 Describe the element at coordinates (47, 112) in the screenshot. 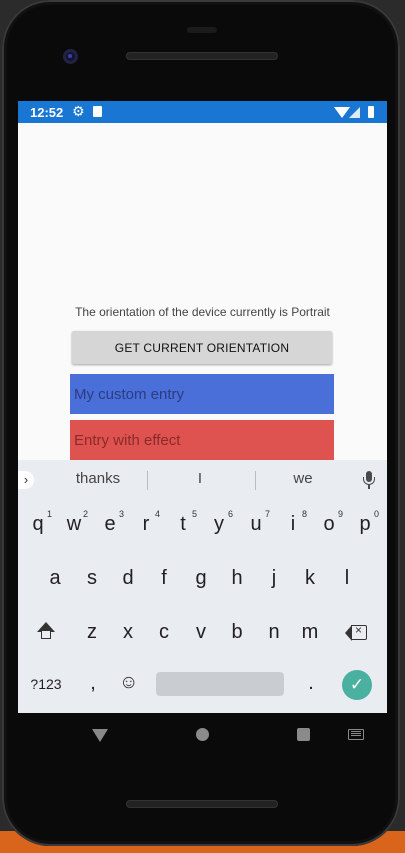

I see `status-time: 12:52` at that location.